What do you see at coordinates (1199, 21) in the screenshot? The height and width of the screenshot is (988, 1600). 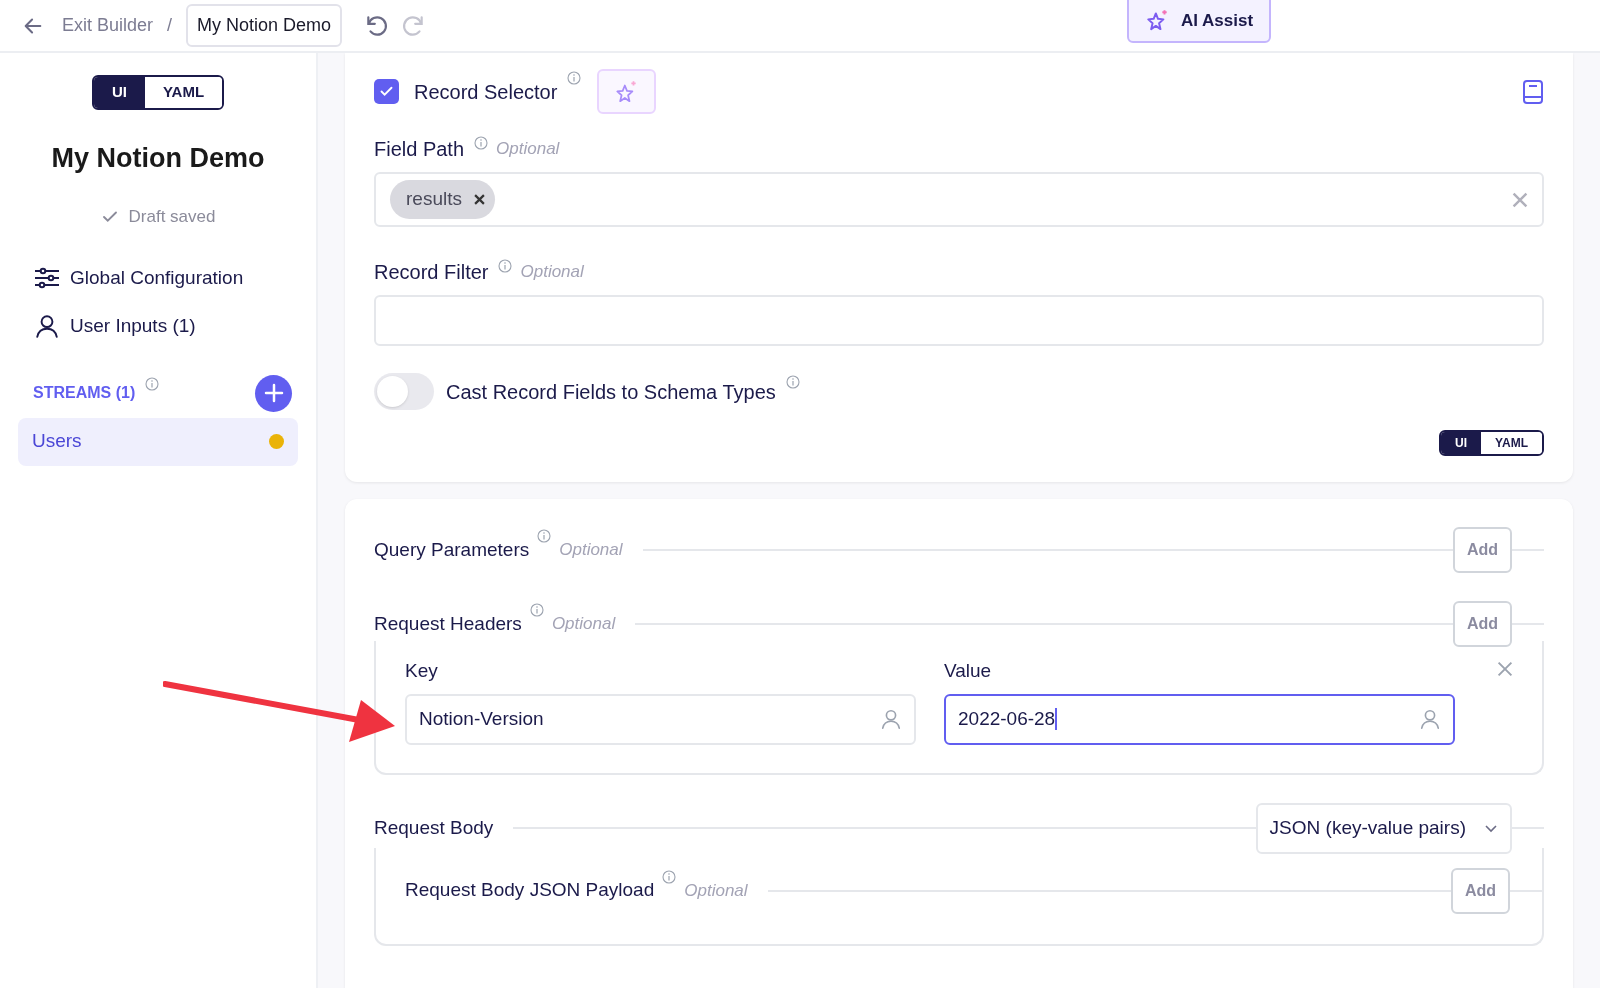 I see `ai-assist-button: AI Assist` at bounding box center [1199, 21].